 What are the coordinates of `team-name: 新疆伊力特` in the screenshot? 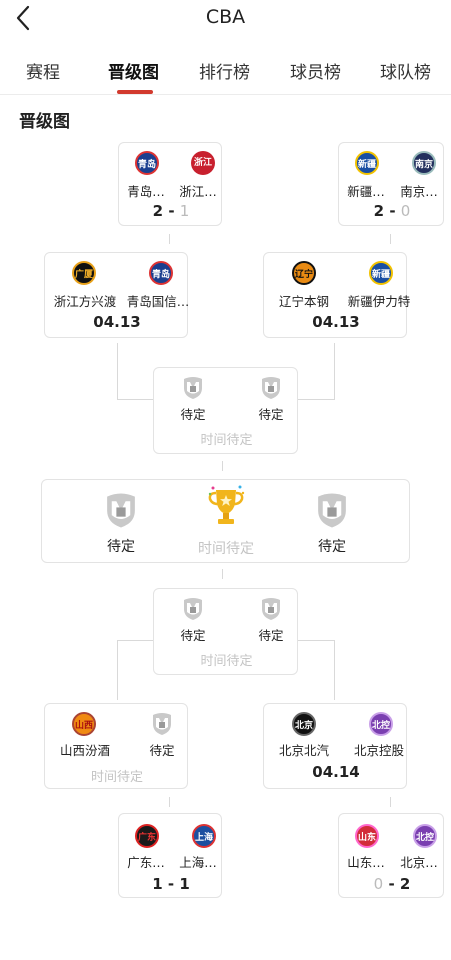 It's located at (379, 301).